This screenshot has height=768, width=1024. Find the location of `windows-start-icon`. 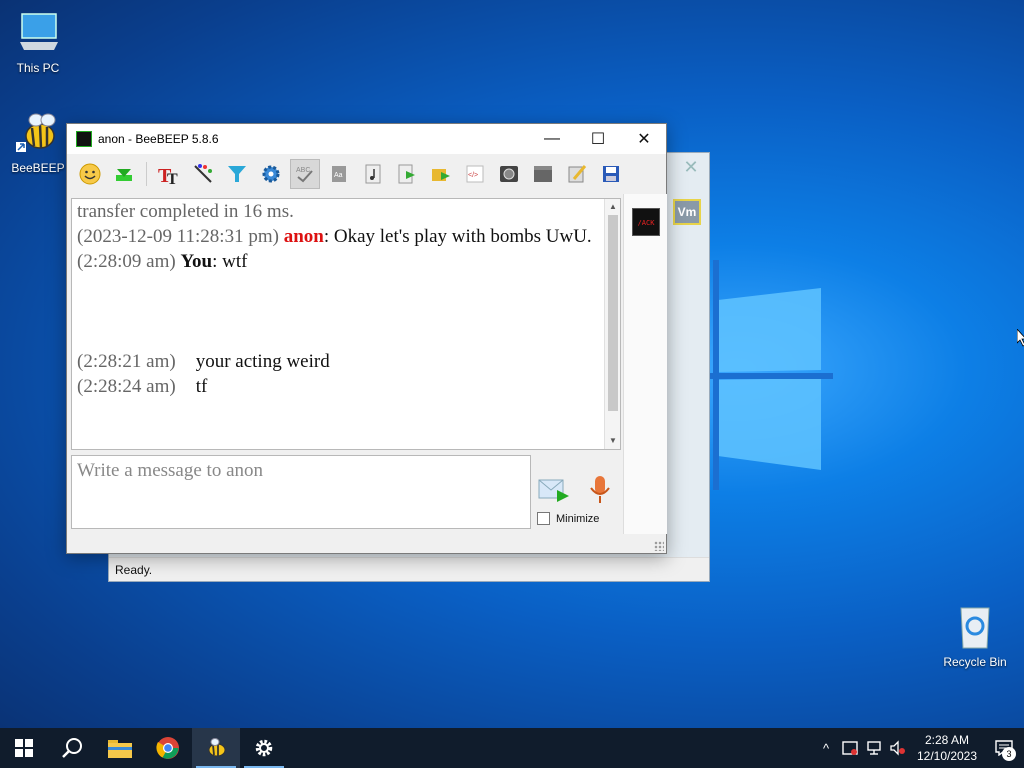

windows-start-icon is located at coordinates (24, 748).